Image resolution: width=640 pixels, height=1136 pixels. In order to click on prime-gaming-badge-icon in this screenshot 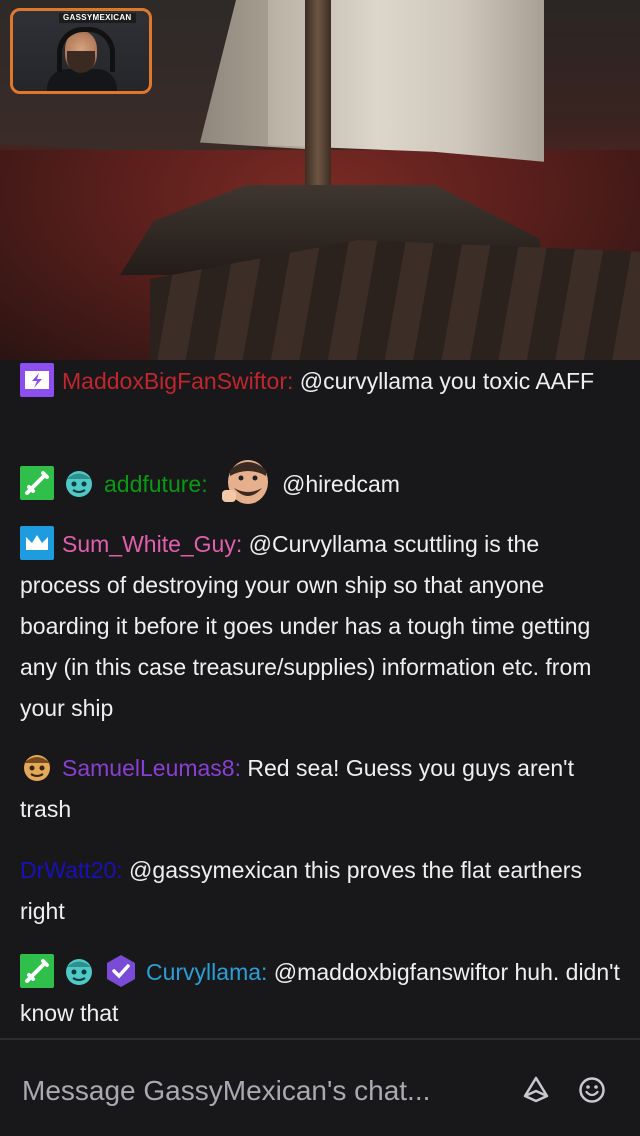, I will do `click(37, 379)`.